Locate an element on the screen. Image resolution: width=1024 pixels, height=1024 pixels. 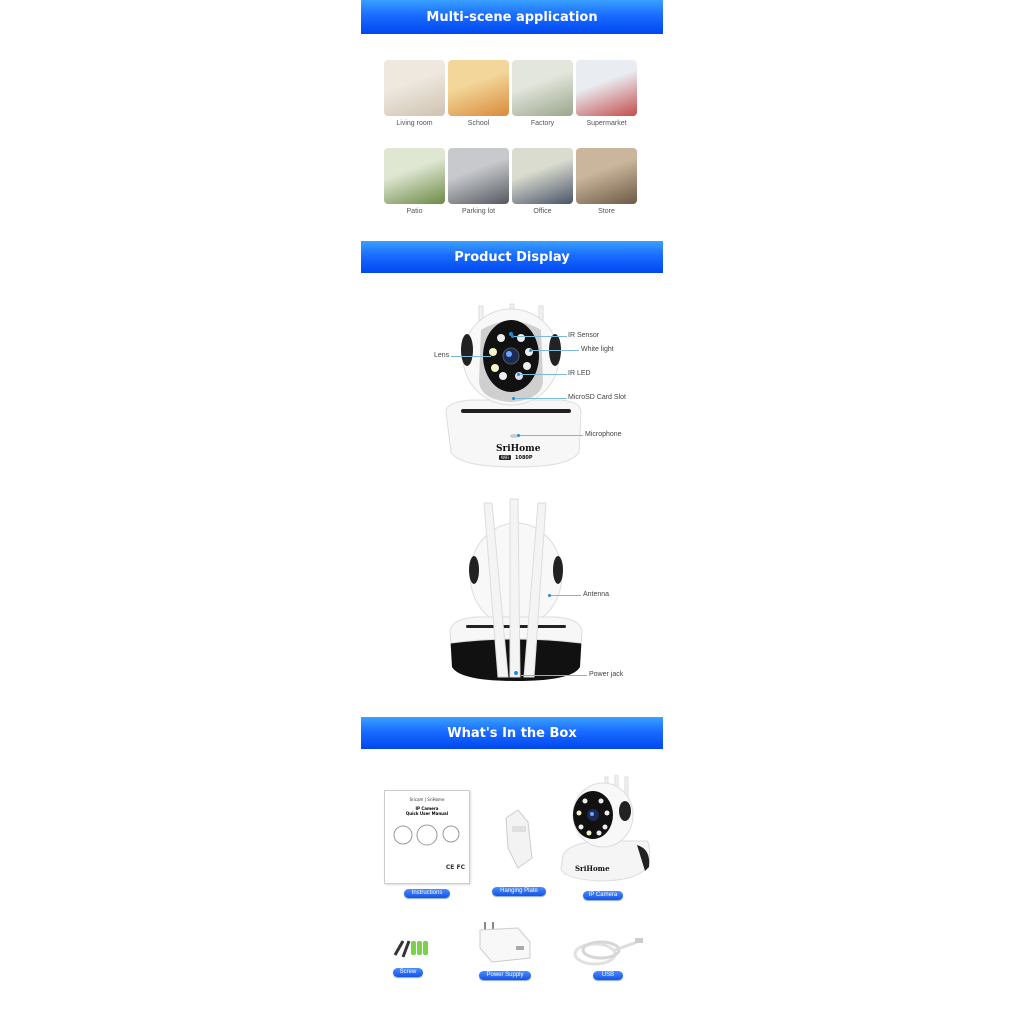
section-title: Product Display is located at coordinates (512, 257).